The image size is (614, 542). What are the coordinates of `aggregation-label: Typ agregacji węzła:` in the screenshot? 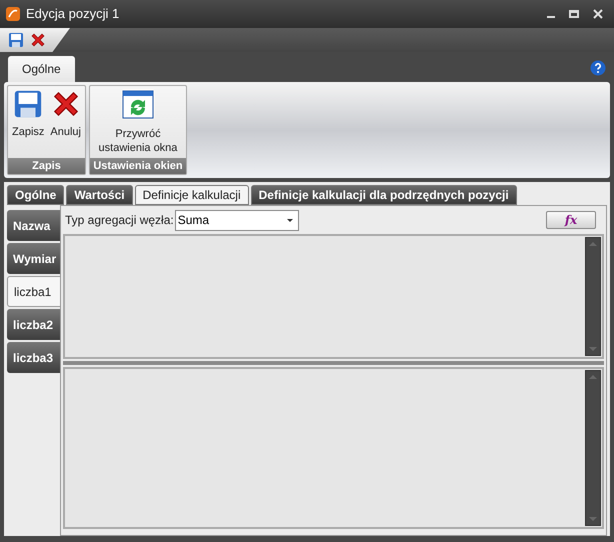 It's located at (119, 220).